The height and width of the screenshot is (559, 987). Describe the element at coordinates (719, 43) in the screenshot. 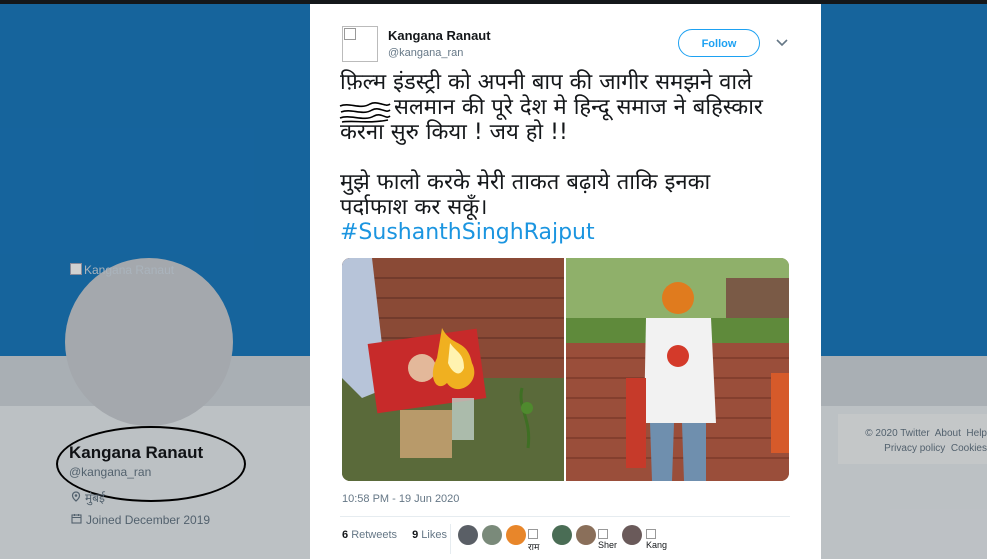

I see `follow-button: Follow` at that location.